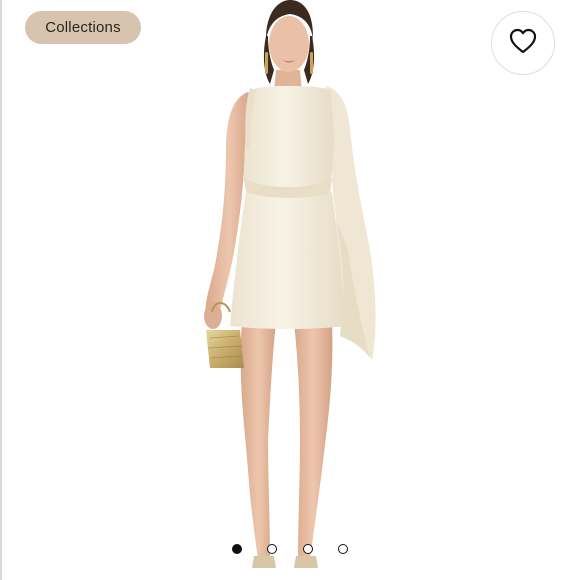 The image size is (580, 580). What do you see at coordinates (289, 137) in the screenshot?
I see `dress-bodice` at bounding box center [289, 137].